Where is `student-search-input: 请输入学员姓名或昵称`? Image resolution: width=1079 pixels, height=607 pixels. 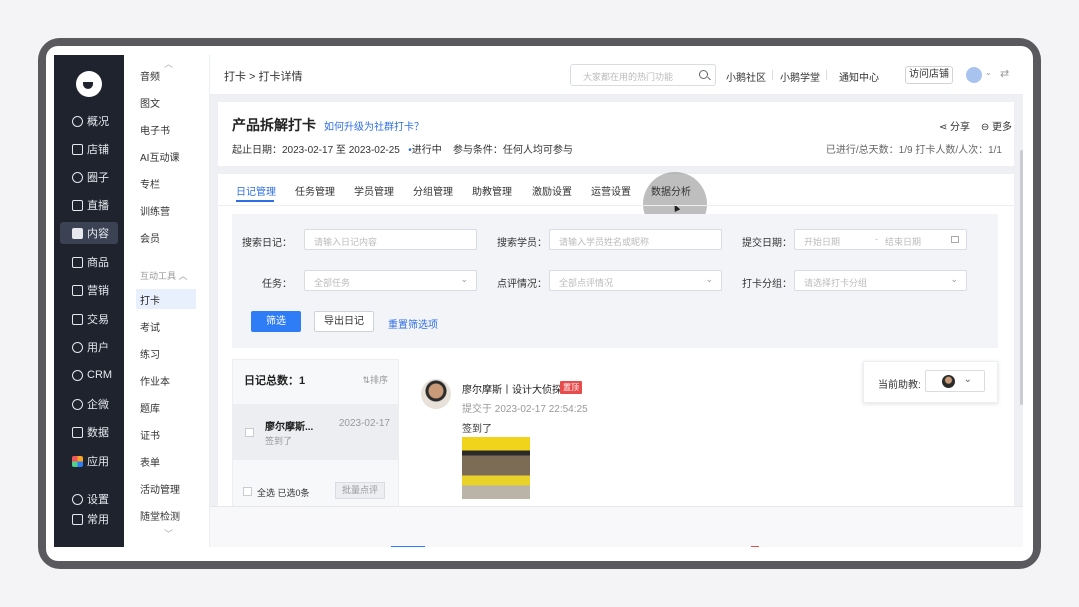
student-search-input: 请输入学员姓名或昵称 is located at coordinates (635, 239).